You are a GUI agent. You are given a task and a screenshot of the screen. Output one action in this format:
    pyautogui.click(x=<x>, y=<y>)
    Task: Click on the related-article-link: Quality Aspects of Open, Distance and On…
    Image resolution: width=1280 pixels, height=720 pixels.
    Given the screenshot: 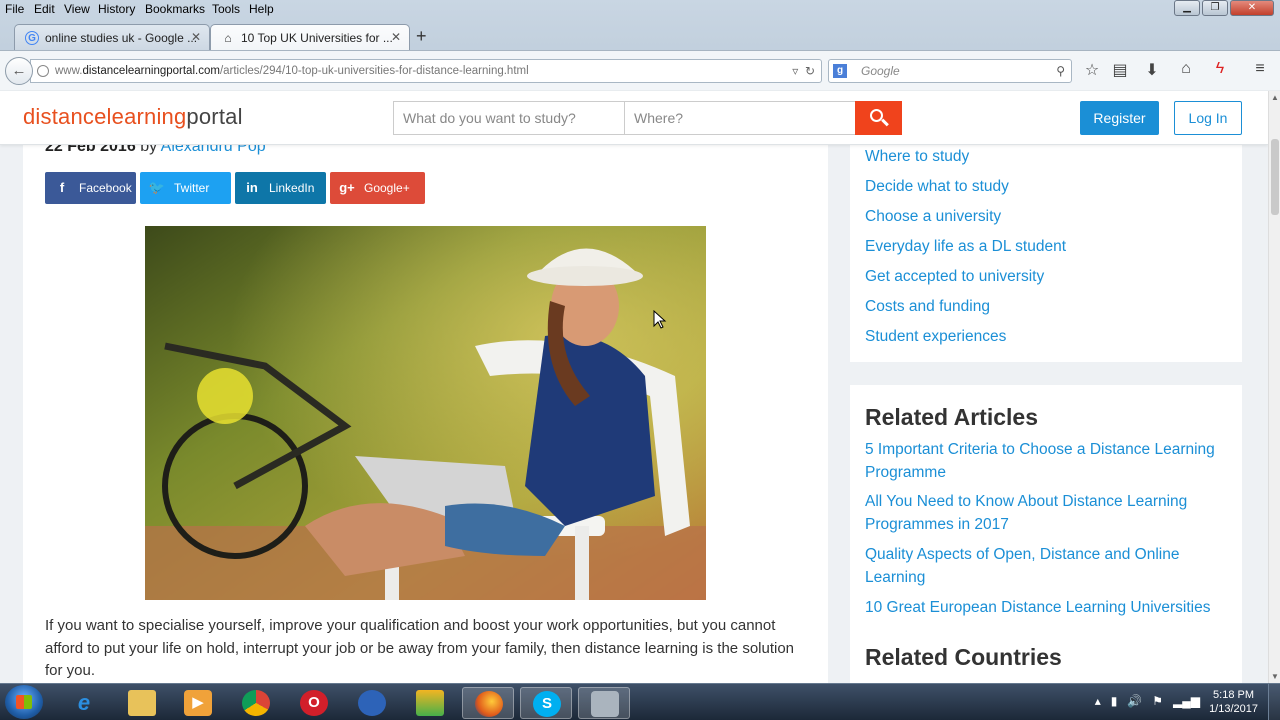 What is the action you would take?
    pyautogui.click(x=1050, y=566)
    